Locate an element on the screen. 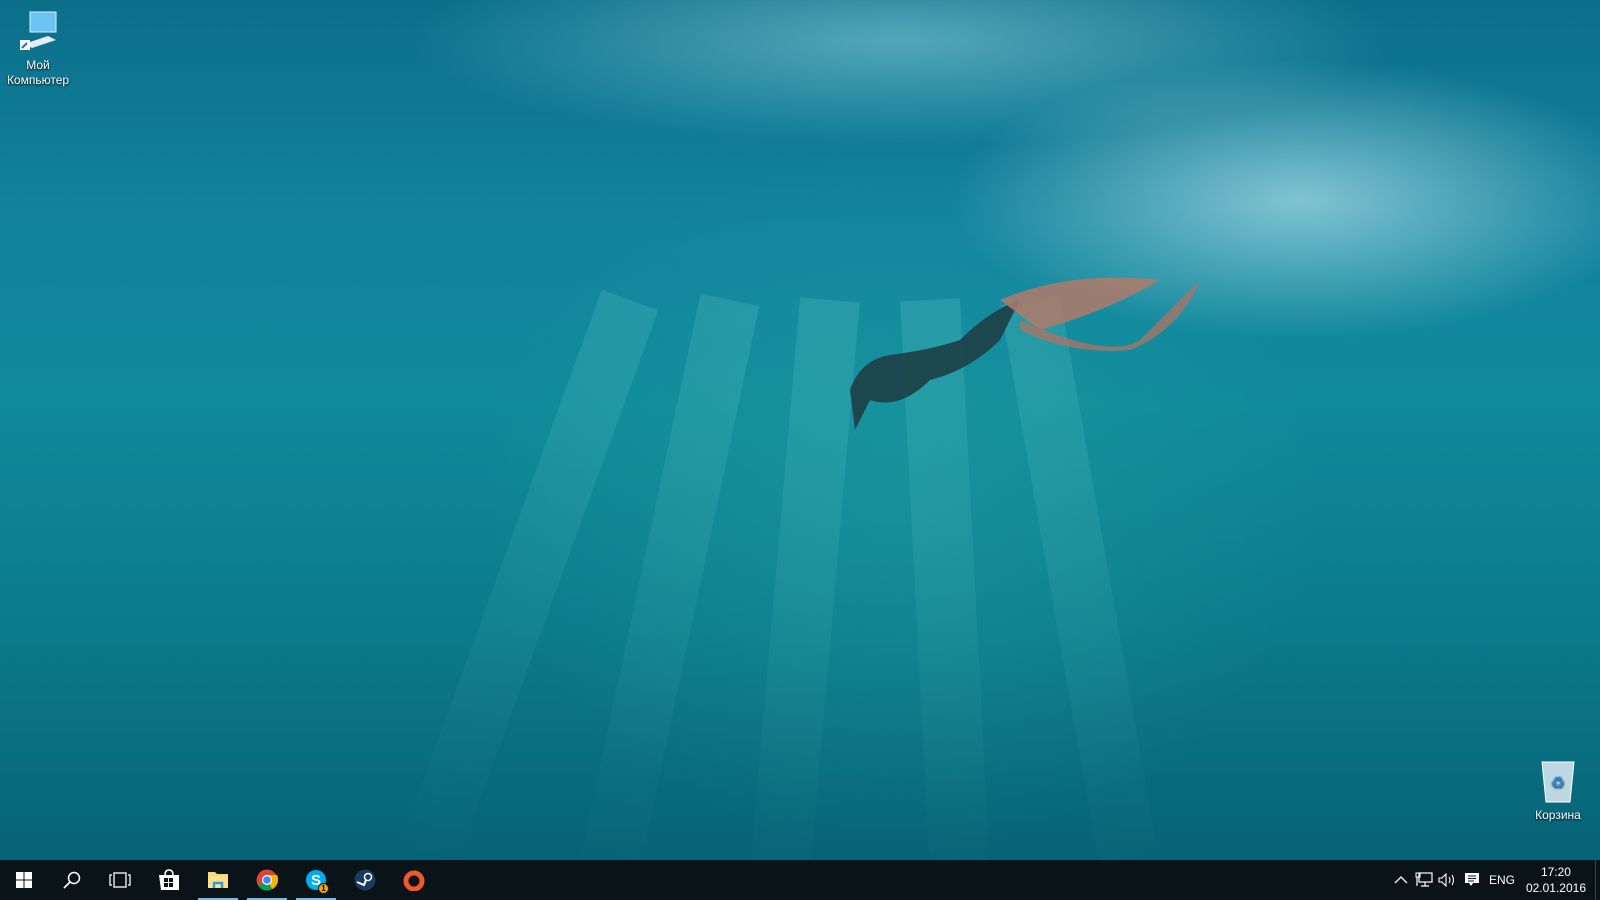 The height and width of the screenshot is (900, 1600). clock-button: 17:20 02.01.2016 is located at coordinates (1556, 880).